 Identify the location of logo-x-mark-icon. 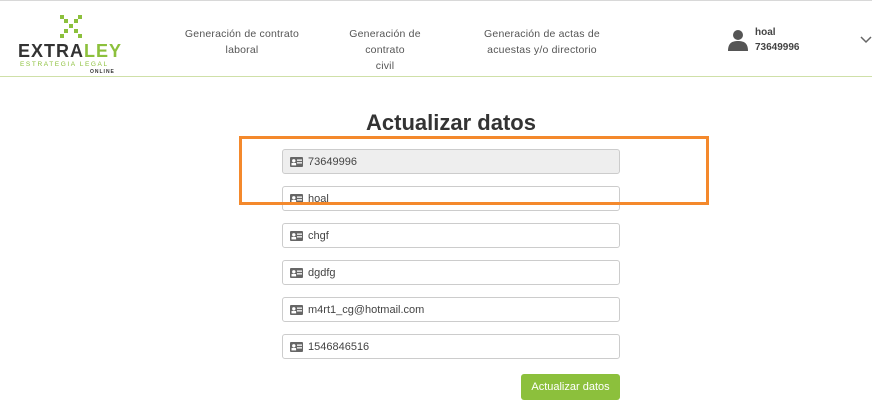
(71, 26).